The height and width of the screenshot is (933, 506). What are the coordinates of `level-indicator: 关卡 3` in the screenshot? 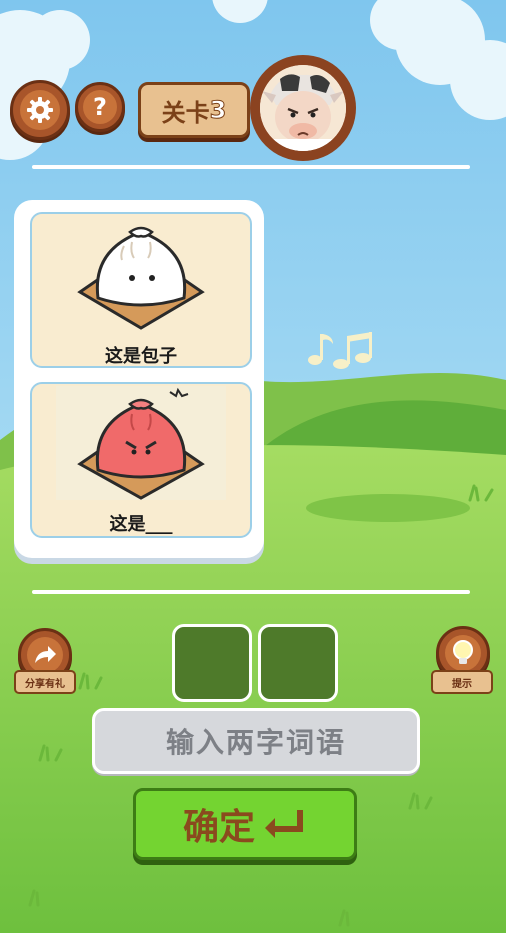 It's located at (194, 110).